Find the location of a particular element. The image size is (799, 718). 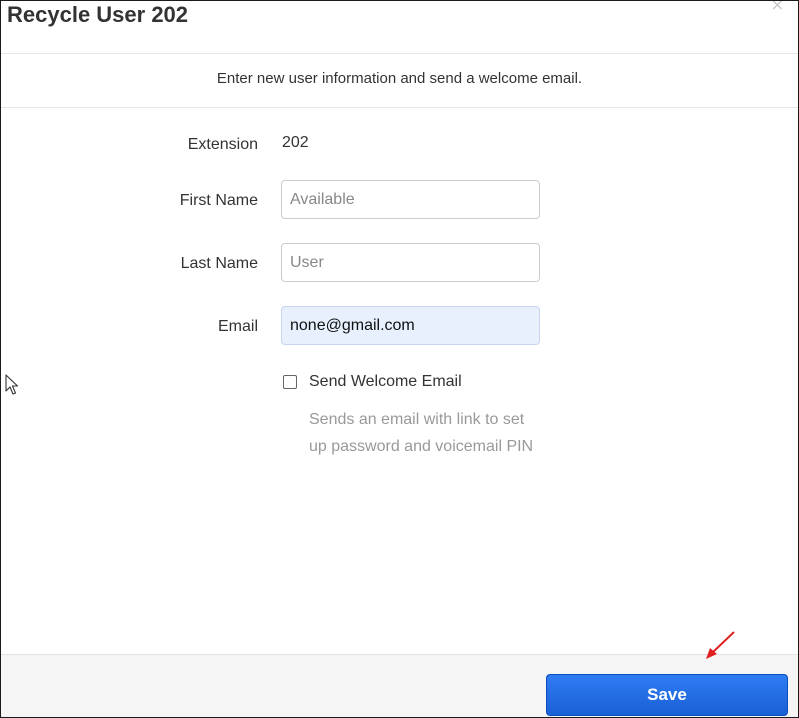

last-name-input is located at coordinates (410, 262).